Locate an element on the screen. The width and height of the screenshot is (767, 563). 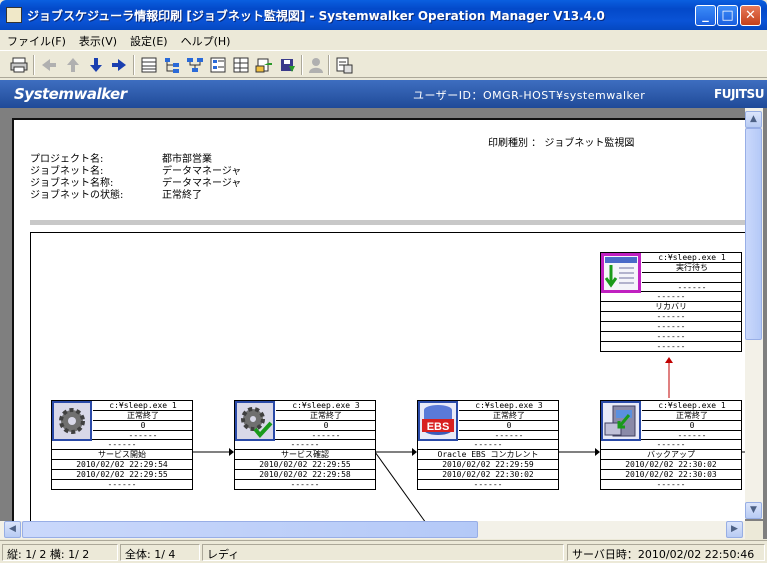
scroll-down-button: ▼ is located at coordinates (753, 510).